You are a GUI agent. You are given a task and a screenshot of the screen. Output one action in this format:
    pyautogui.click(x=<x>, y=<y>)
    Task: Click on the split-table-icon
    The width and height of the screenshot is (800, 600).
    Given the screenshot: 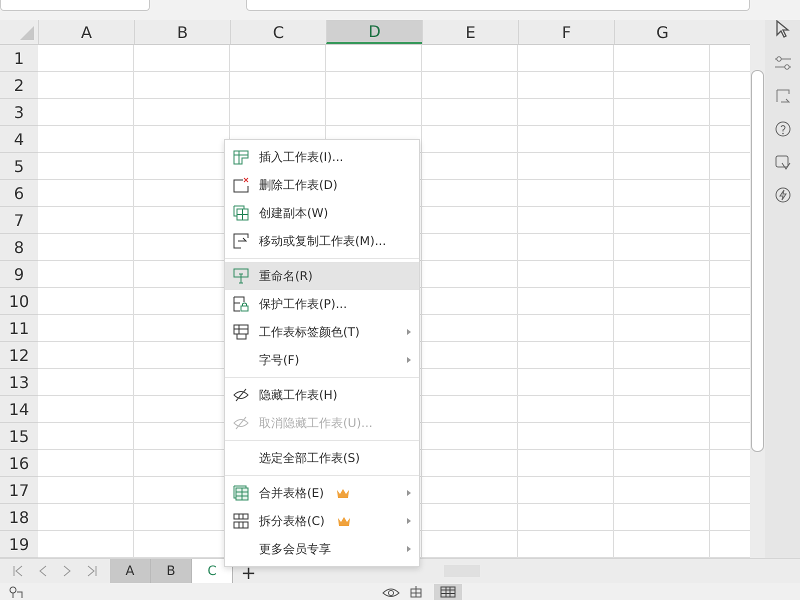 What is the action you would take?
    pyautogui.click(x=241, y=521)
    